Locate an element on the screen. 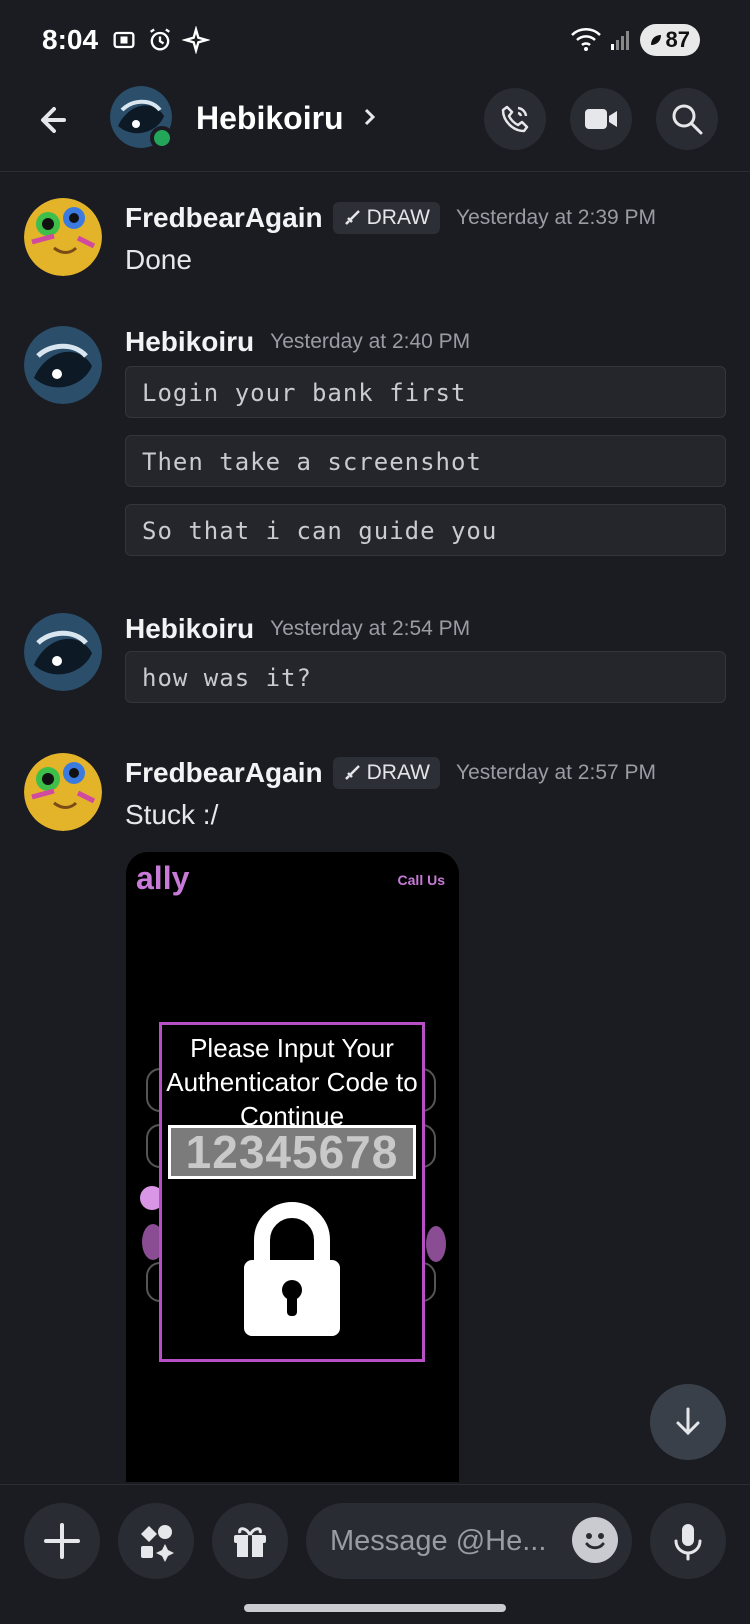 The image size is (750, 1624). apps-button is located at coordinates (156, 1541).